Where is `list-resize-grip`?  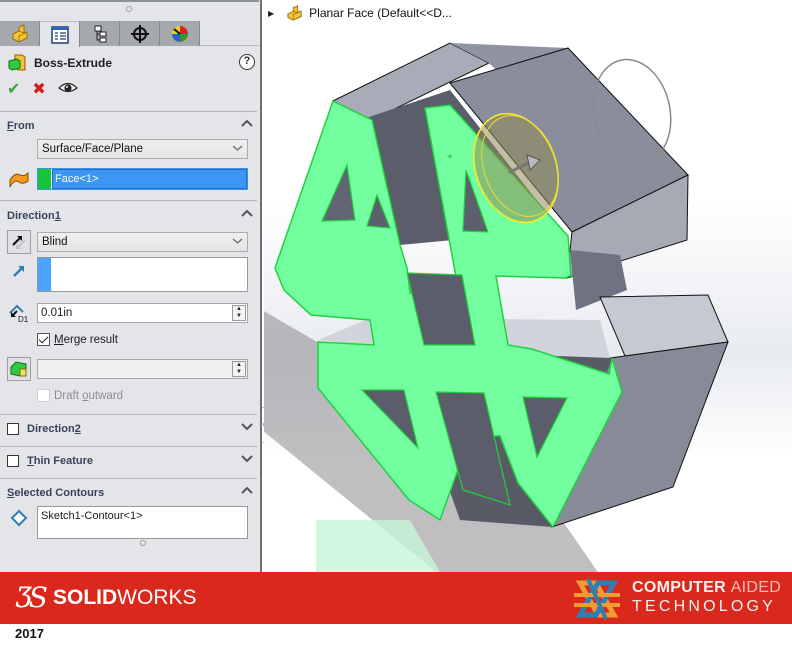 list-resize-grip is located at coordinates (143, 543).